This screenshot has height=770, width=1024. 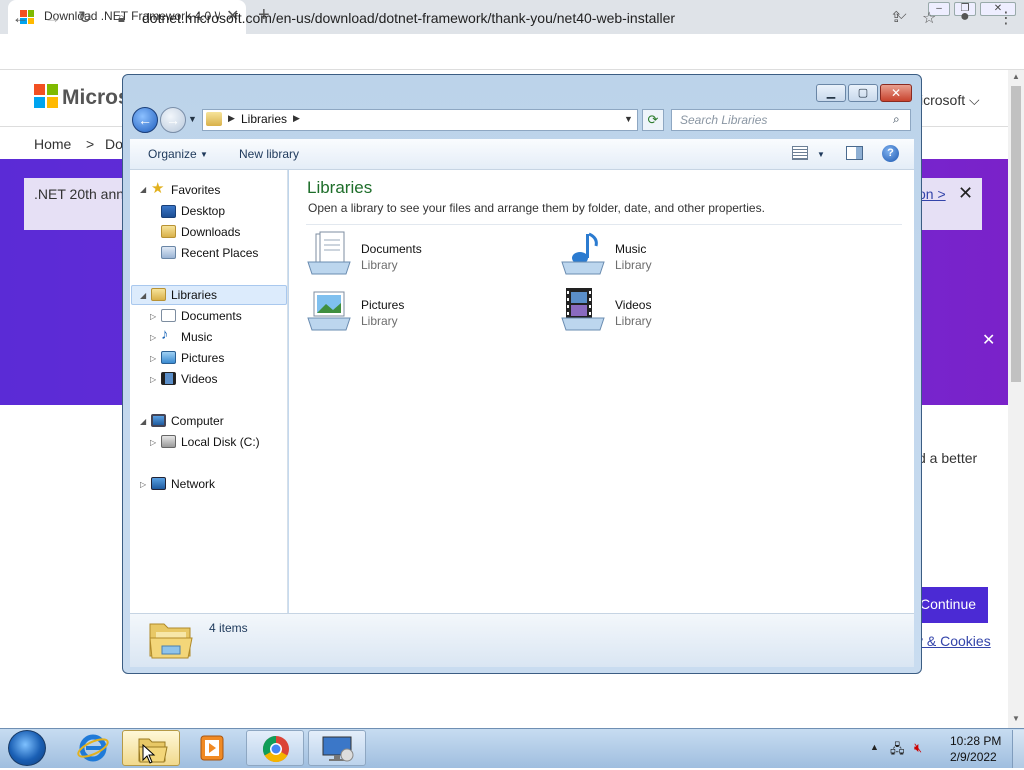 What do you see at coordinates (153, 358) in the screenshot?
I see `expand-pictures-icon: ▷` at bounding box center [153, 358].